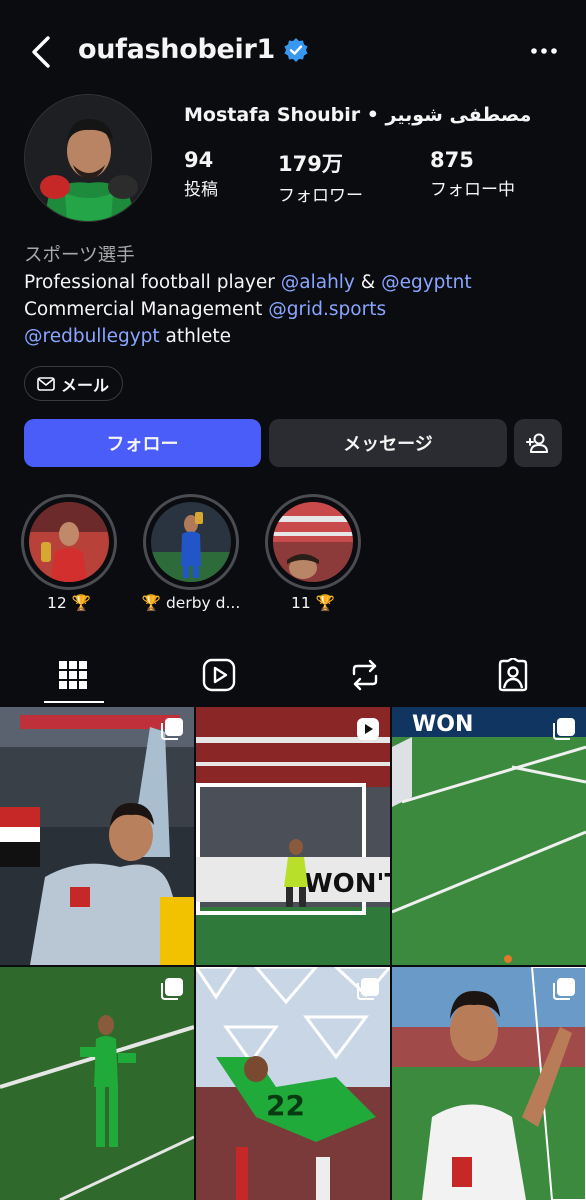  What do you see at coordinates (320, 196) in the screenshot?
I see `followers-label: フォロワー` at bounding box center [320, 196].